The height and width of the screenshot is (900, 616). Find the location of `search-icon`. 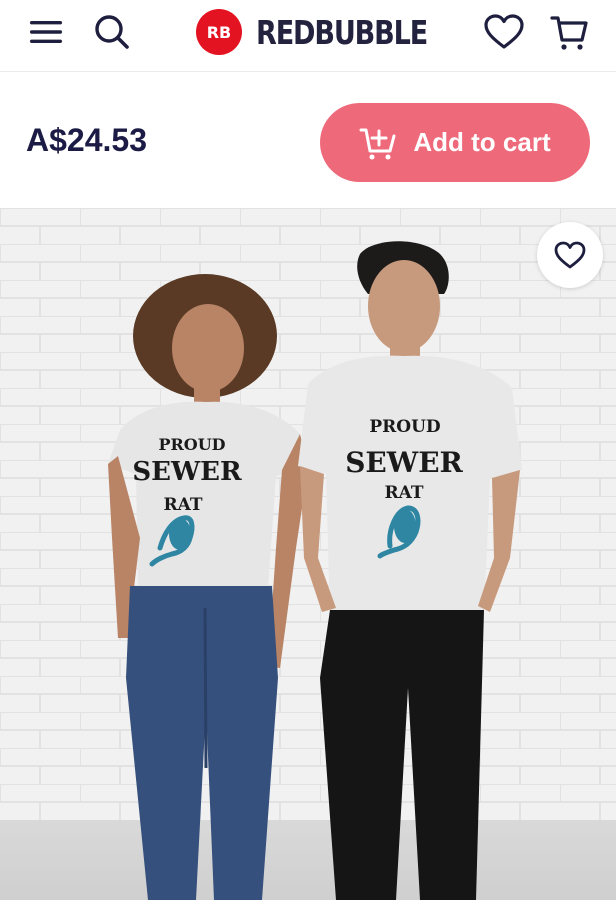

search-icon is located at coordinates (112, 32).